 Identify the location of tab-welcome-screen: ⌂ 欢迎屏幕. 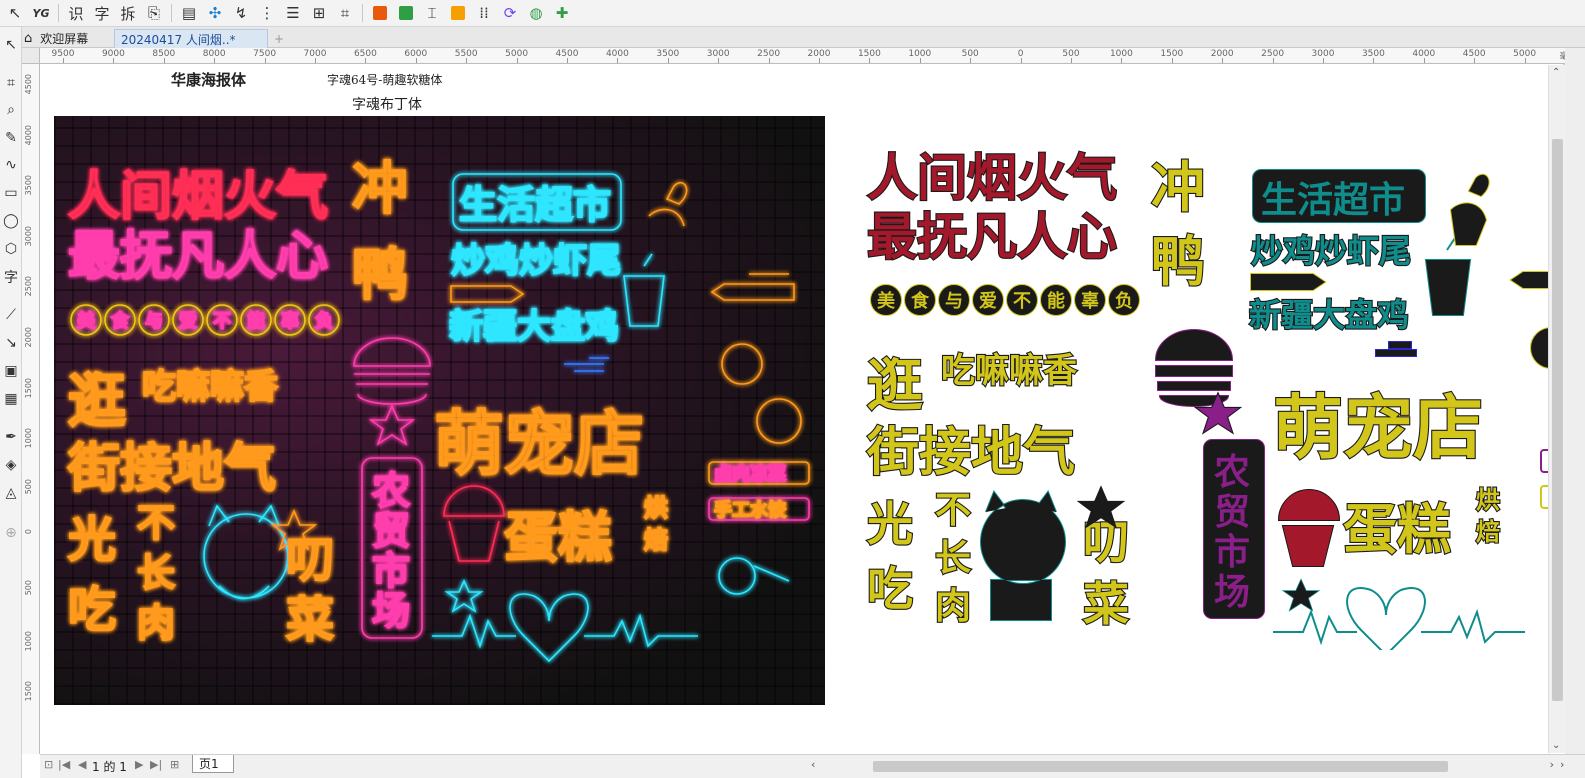
(66, 38).